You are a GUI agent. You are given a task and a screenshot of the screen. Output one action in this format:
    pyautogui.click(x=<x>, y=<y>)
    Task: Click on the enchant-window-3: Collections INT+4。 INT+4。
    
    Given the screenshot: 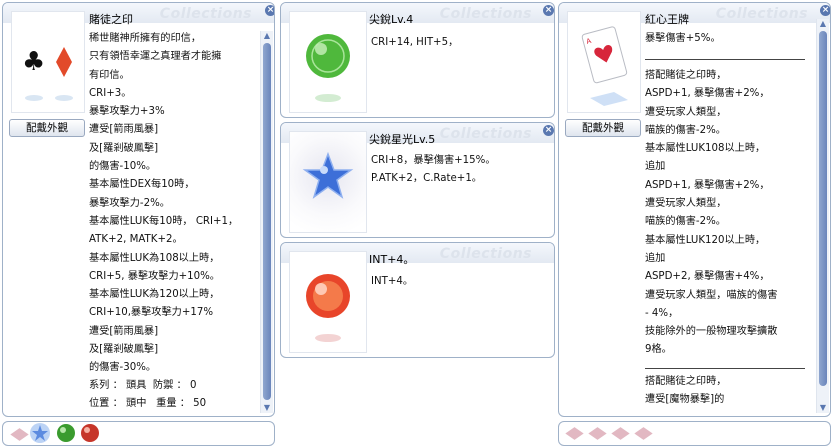 What is the action you would take?
    pyautogui.click(x=417, y=300)
    